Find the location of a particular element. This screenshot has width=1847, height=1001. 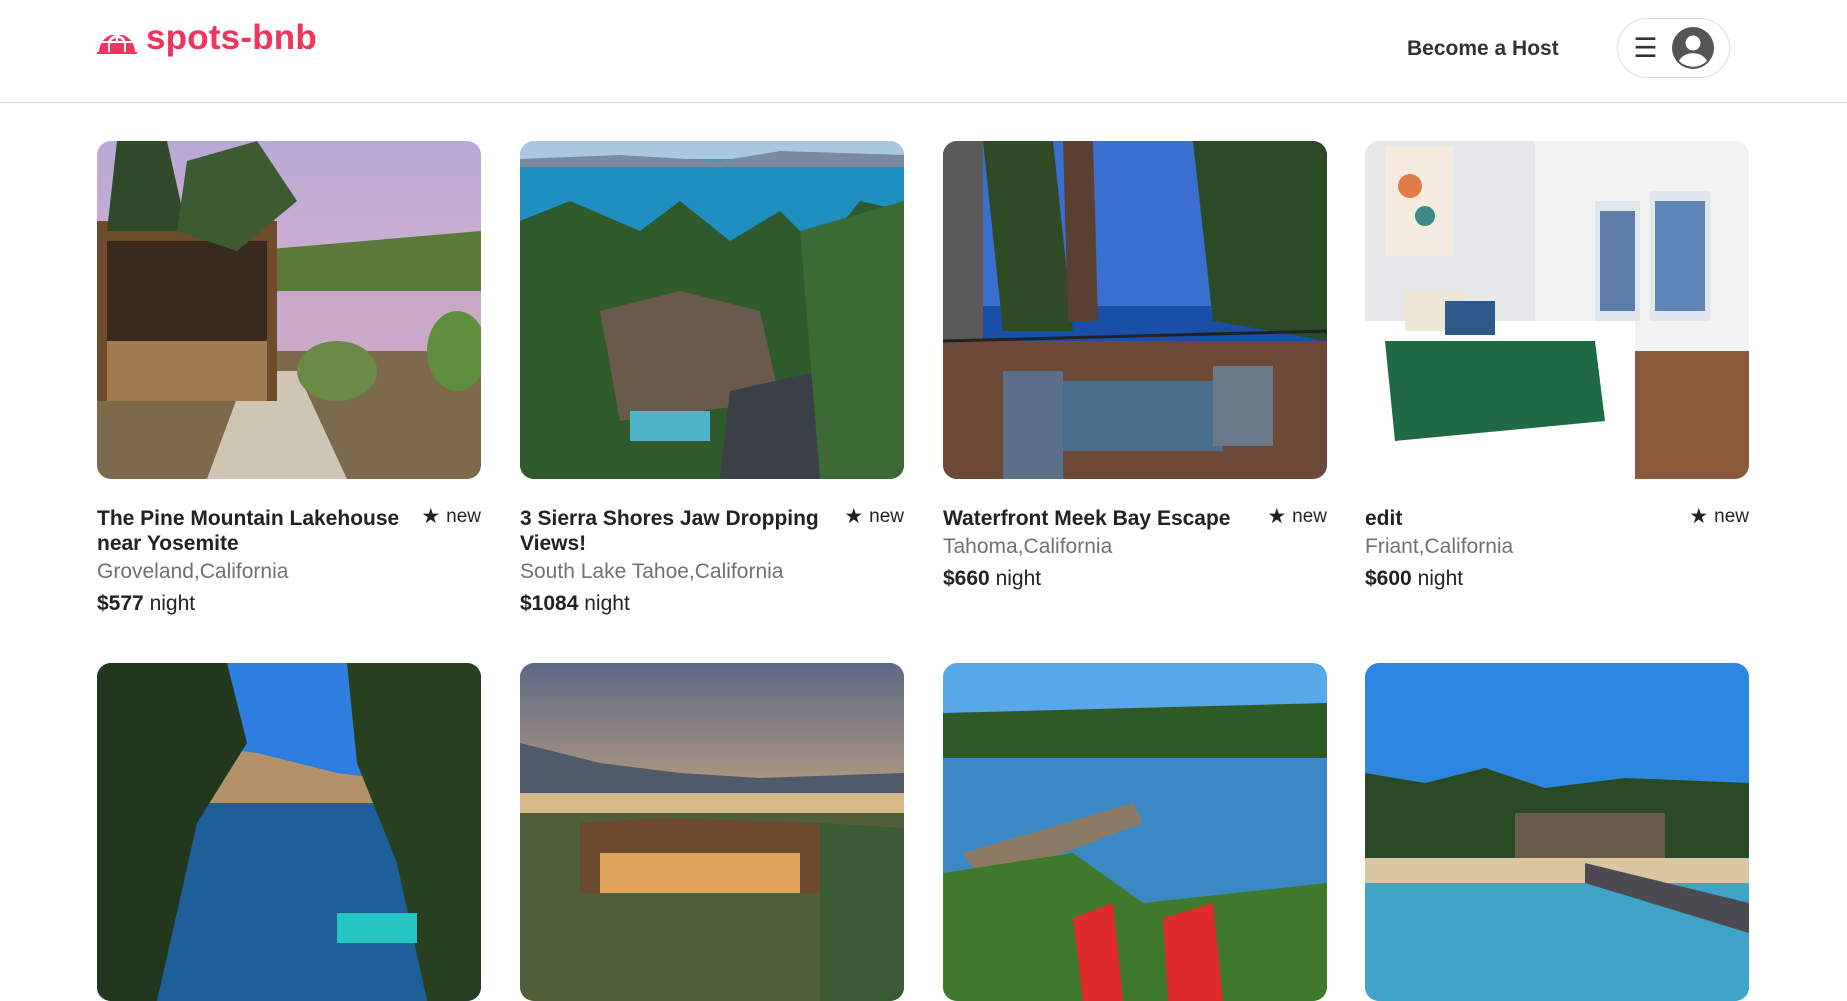

price-amount: $600 is located at coordinates (1388, 578).